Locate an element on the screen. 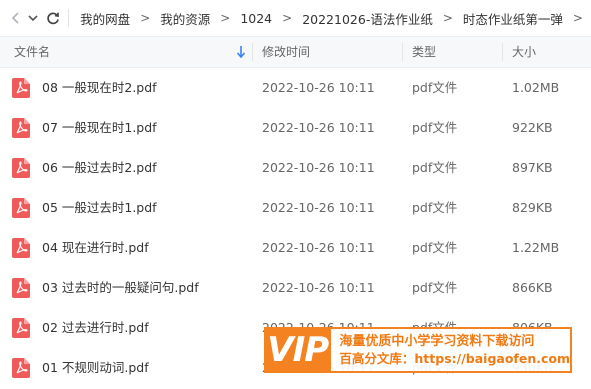 Image resolution: width=591 pixels, height=389 pixels. table-header: 文件名 修改时间 类型 大小 is located at coordinates (295, 52).